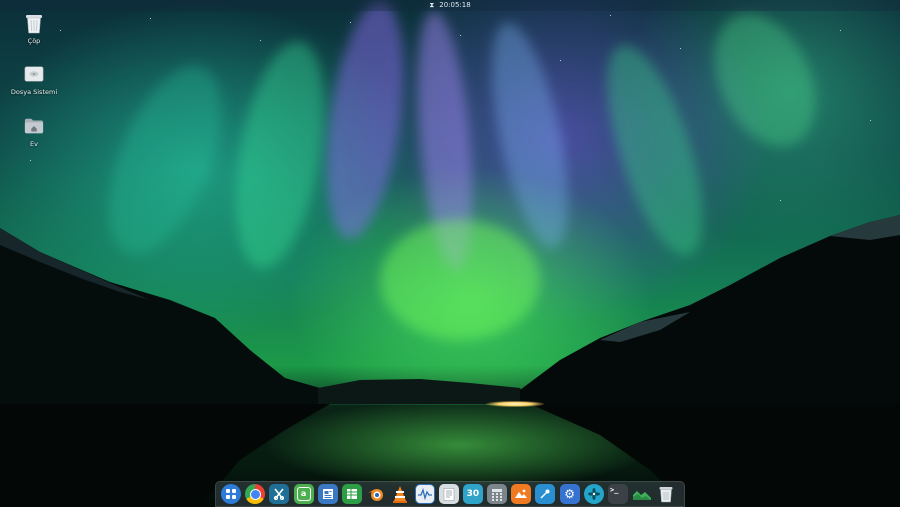  What do you see at coordinates (327, 494) in the screenshot?
I see `writer-icon` at bounding box center [327, 494].